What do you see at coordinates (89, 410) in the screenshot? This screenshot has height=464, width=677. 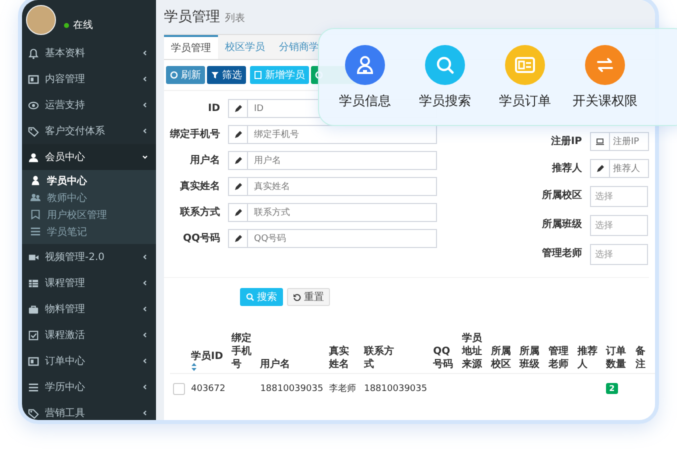 I see `sidebar-menu-item: 营销工具` at bounding box center [89, 410].